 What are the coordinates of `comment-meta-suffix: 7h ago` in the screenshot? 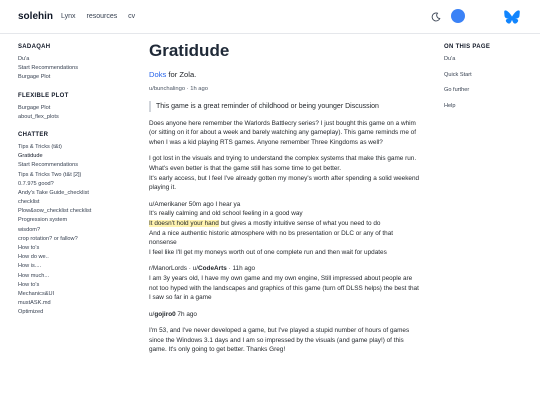 It's located at (186, 314).